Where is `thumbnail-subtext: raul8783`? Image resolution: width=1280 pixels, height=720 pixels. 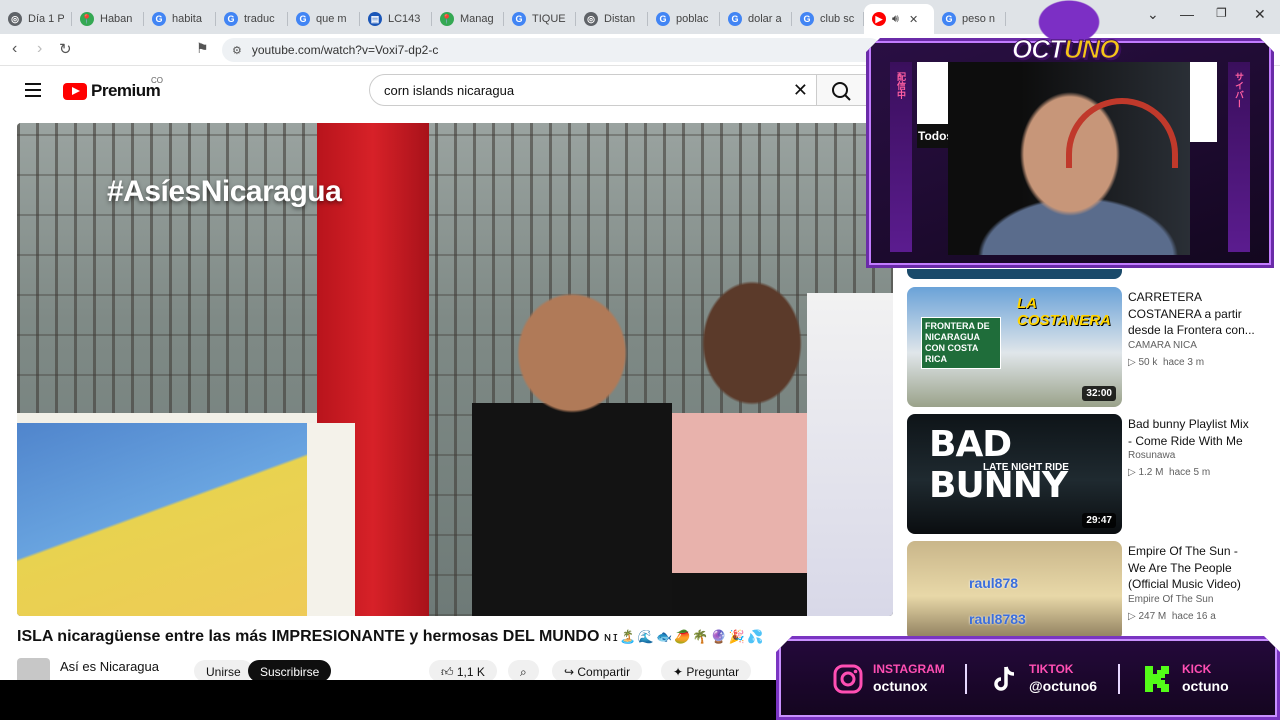 thumbnail-subtext: raul8783 is located at coordinates (997, 619).